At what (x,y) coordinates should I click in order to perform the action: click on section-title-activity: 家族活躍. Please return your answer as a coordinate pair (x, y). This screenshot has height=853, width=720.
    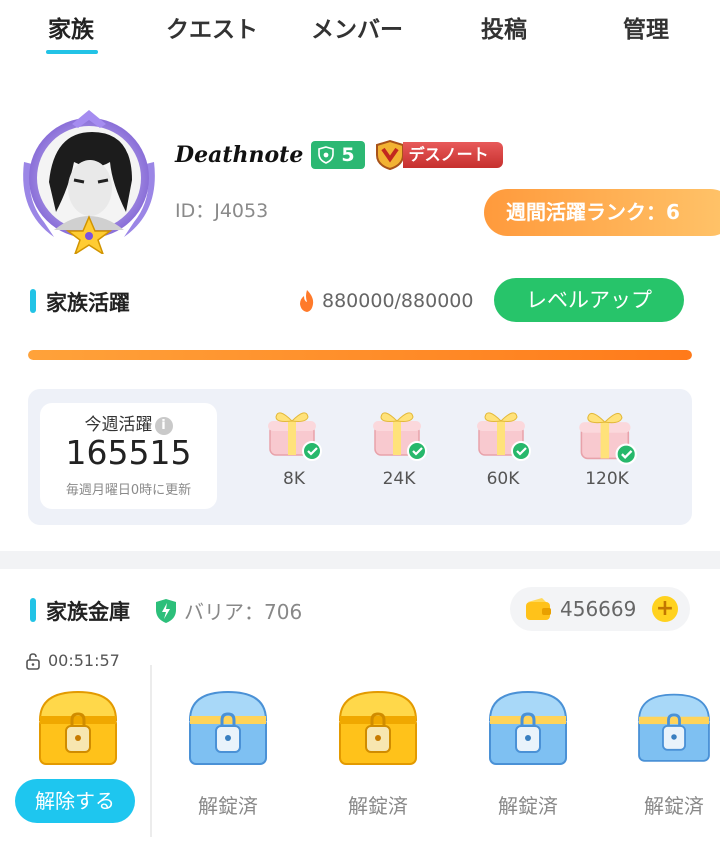
    Looking at the image, I should click on (88, 303).